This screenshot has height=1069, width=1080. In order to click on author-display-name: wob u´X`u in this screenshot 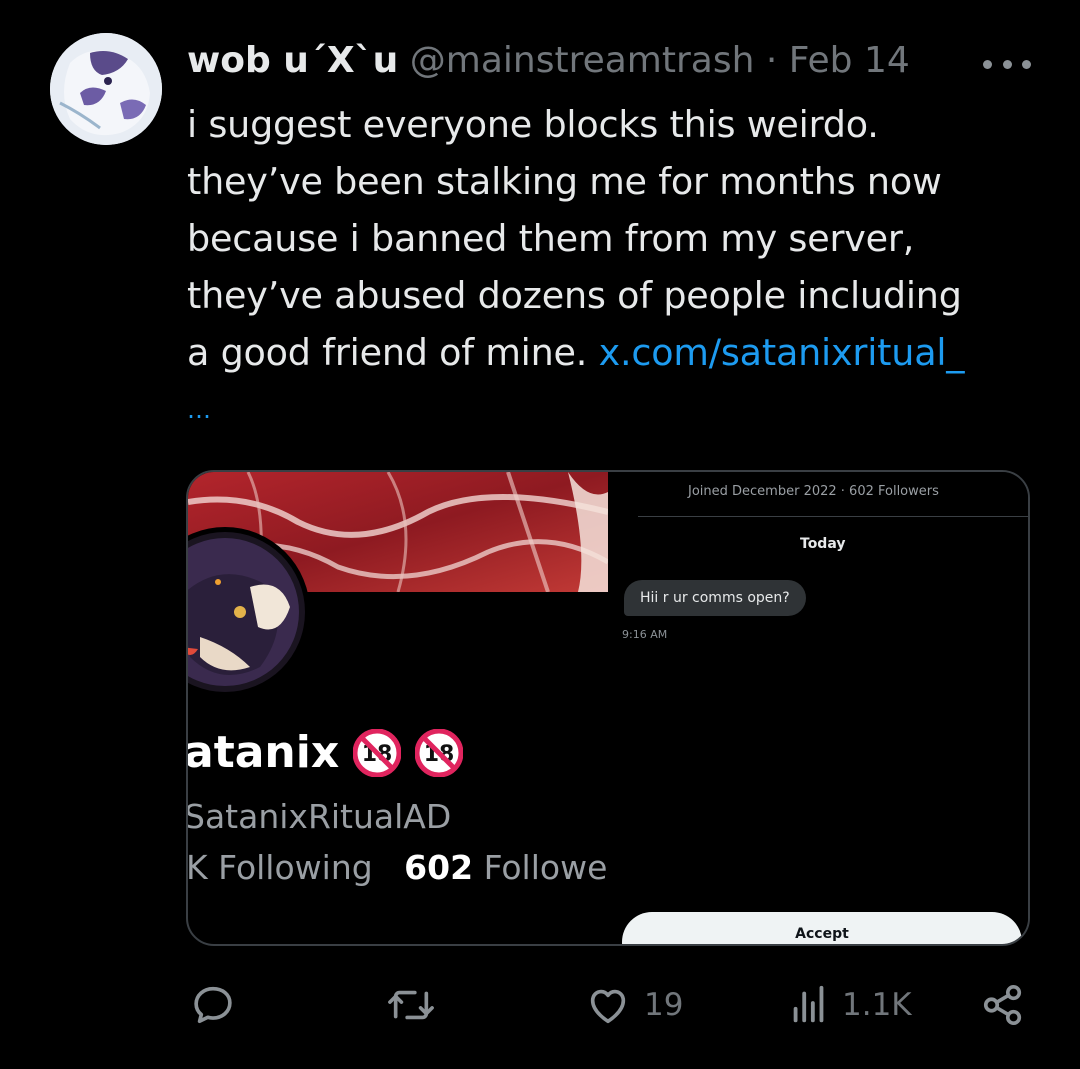, I will do `click(292, 60)`.